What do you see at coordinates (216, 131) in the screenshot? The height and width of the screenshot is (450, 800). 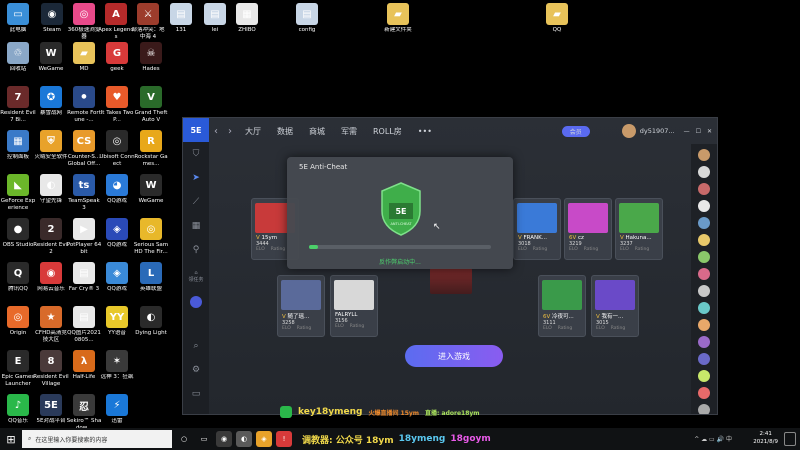 I see `back-arrow-icon: ‹` at bounding box center [216, 131].